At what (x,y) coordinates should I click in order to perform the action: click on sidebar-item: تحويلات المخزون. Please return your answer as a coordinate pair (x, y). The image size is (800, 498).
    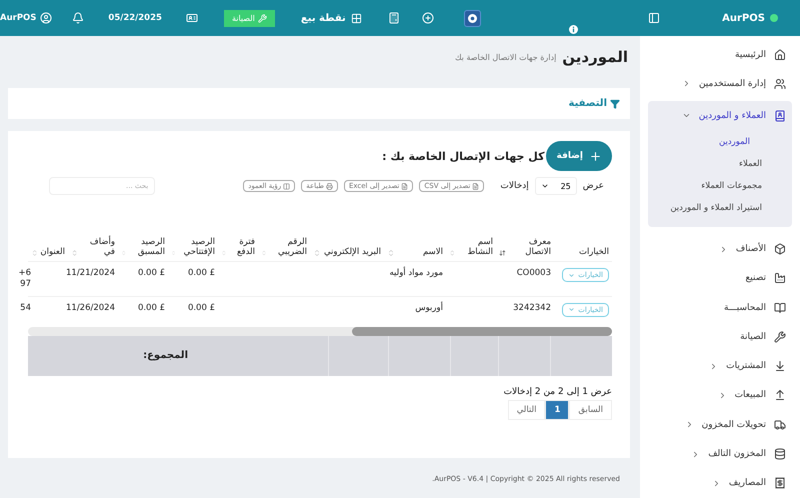
    Looking at the image, I should click on (720, 425).